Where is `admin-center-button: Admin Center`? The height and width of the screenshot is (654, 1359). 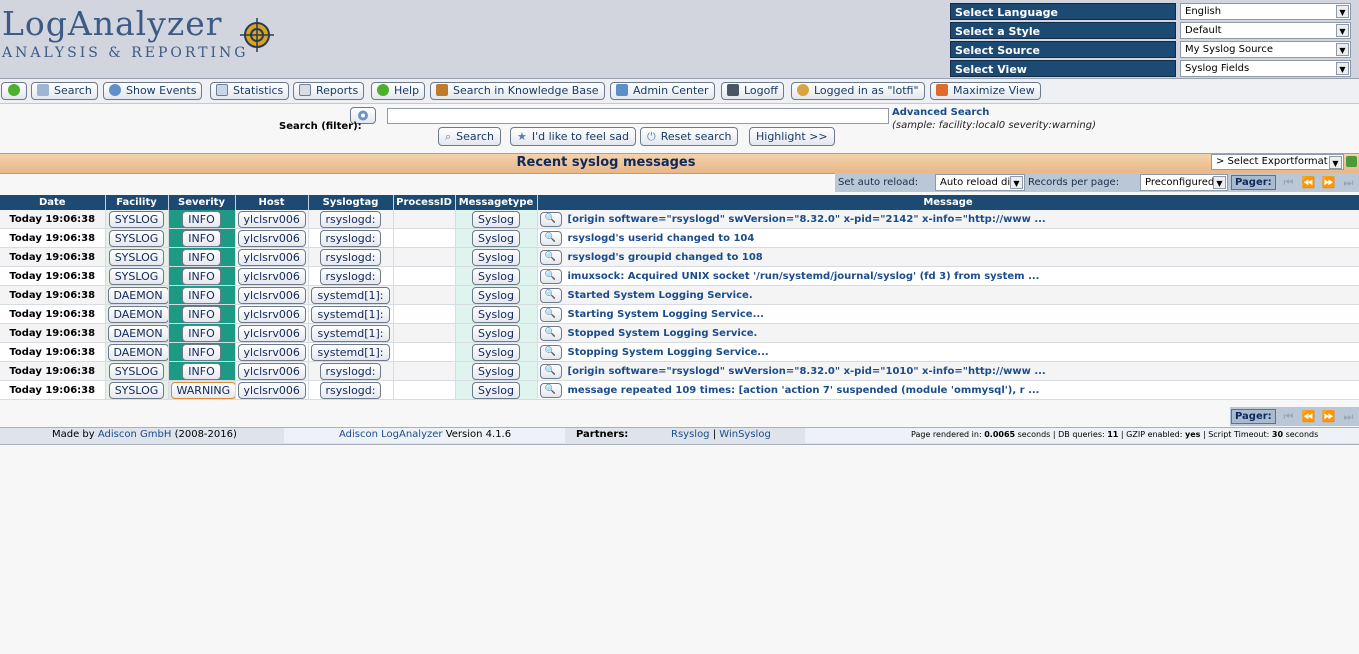
admin-center-button: Admin Center is located at coordinates (662, 91).